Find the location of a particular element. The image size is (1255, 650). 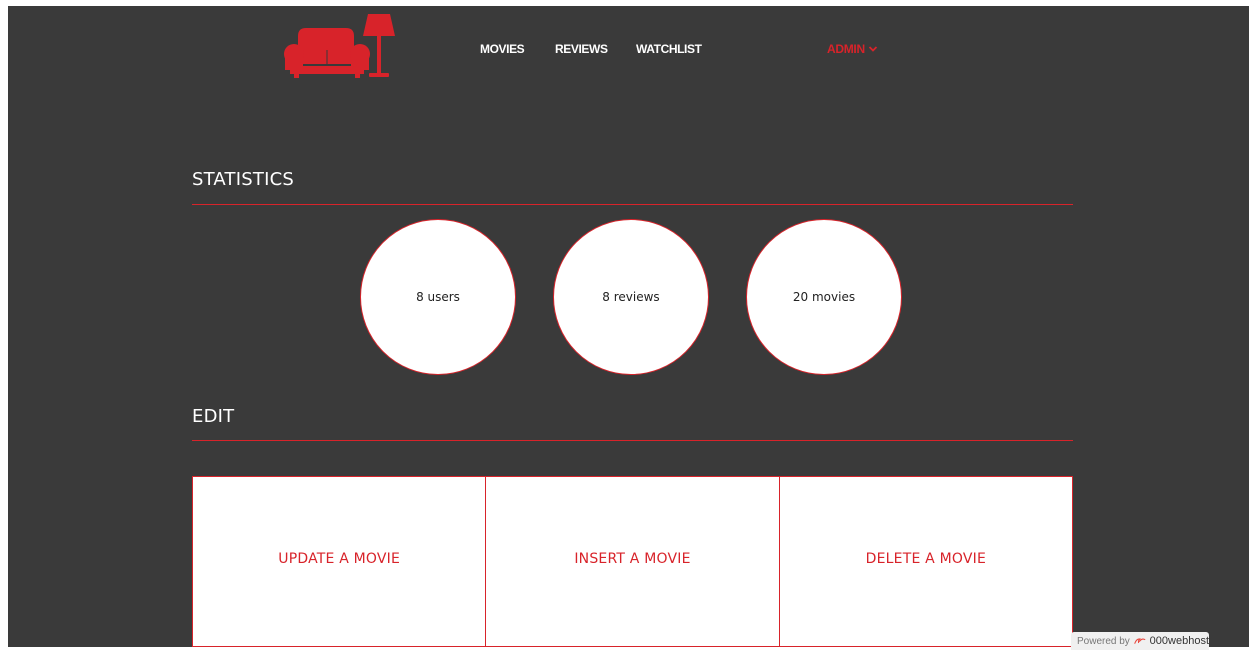

nav-reviews: REVIEWS is located at coordinates (581, 49).